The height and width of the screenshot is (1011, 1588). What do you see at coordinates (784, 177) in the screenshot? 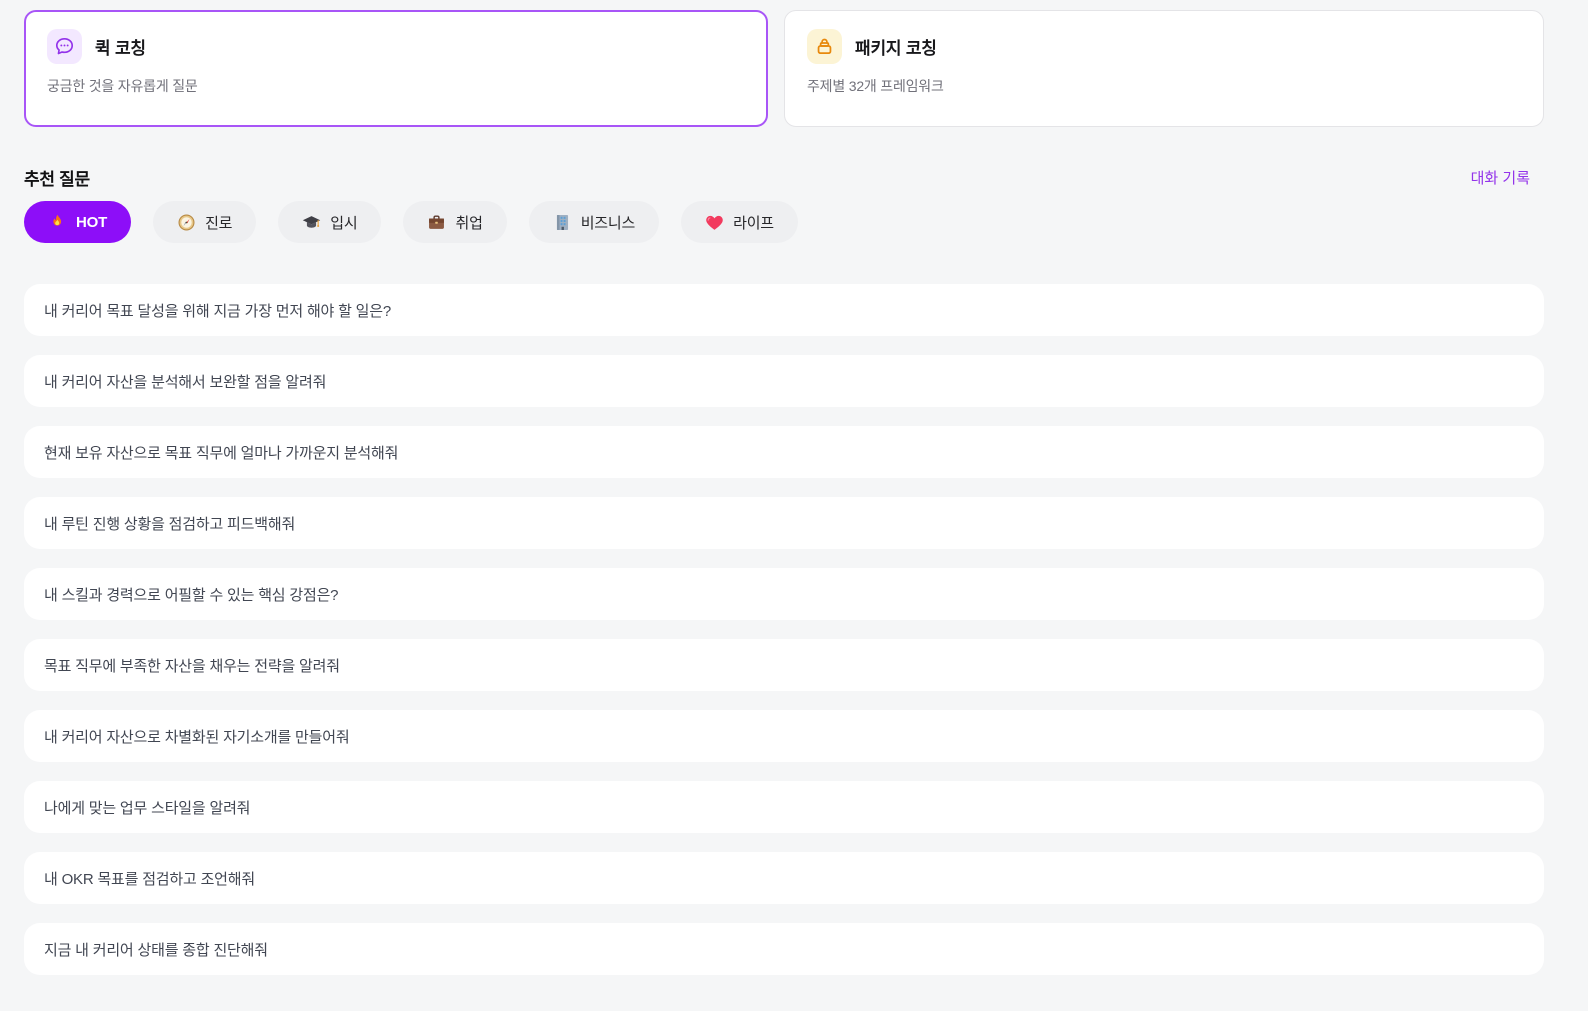
I see `recommended-questions-header: 추천 질문 대화 기록` at bounding box center [784, 177].